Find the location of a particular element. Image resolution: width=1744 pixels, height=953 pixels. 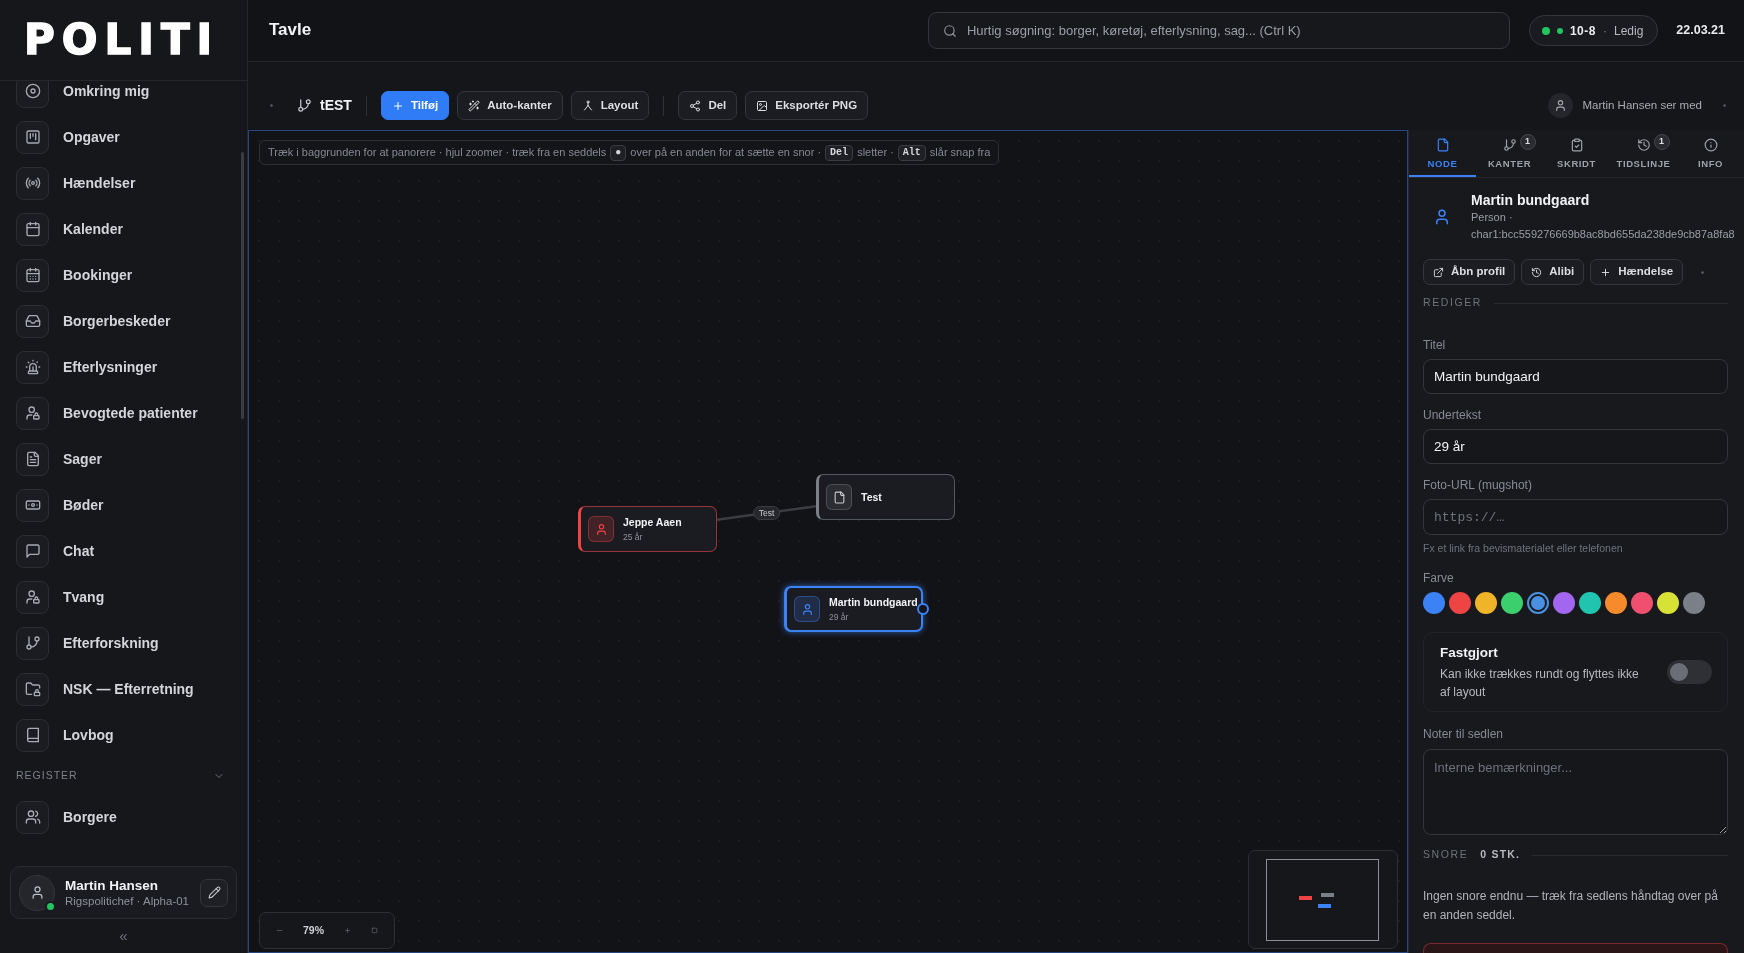

collapse-button: « is located at coordinates (123, 936).